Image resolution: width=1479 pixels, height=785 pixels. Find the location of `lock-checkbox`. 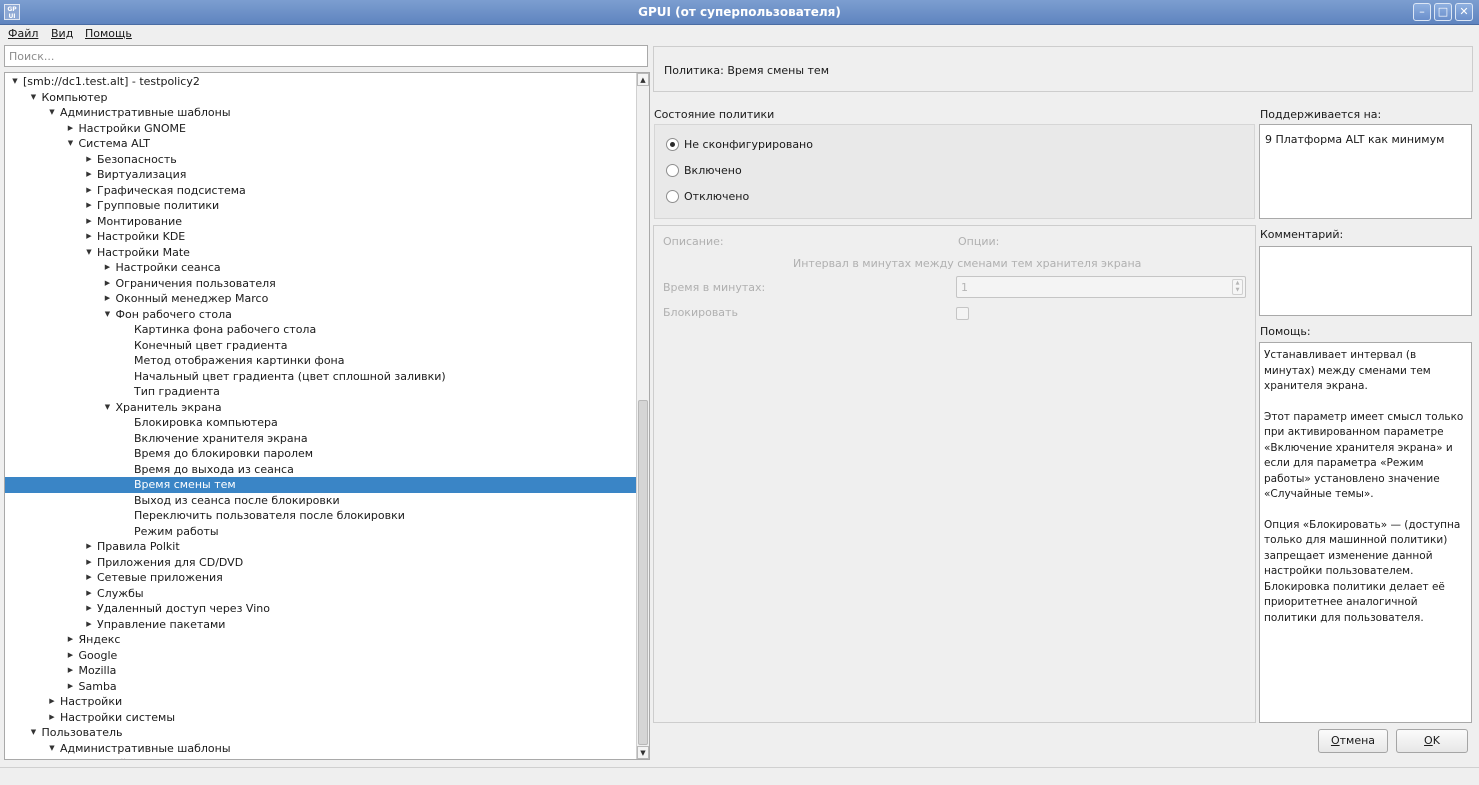

lock-checkbox is located at coordinates (962, 313).